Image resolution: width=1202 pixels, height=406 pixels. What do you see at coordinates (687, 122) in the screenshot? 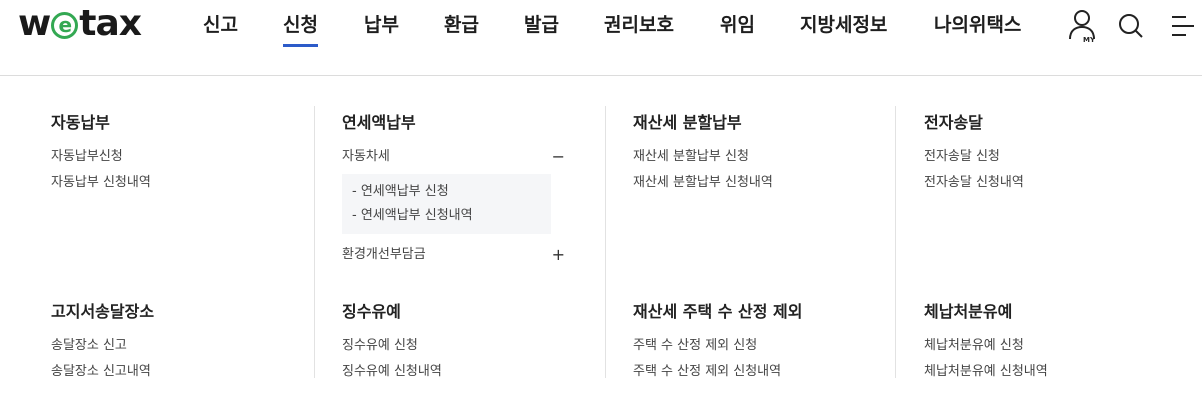
I see `group-title: 재산세 분할납부` at bounding box center [687, 122].